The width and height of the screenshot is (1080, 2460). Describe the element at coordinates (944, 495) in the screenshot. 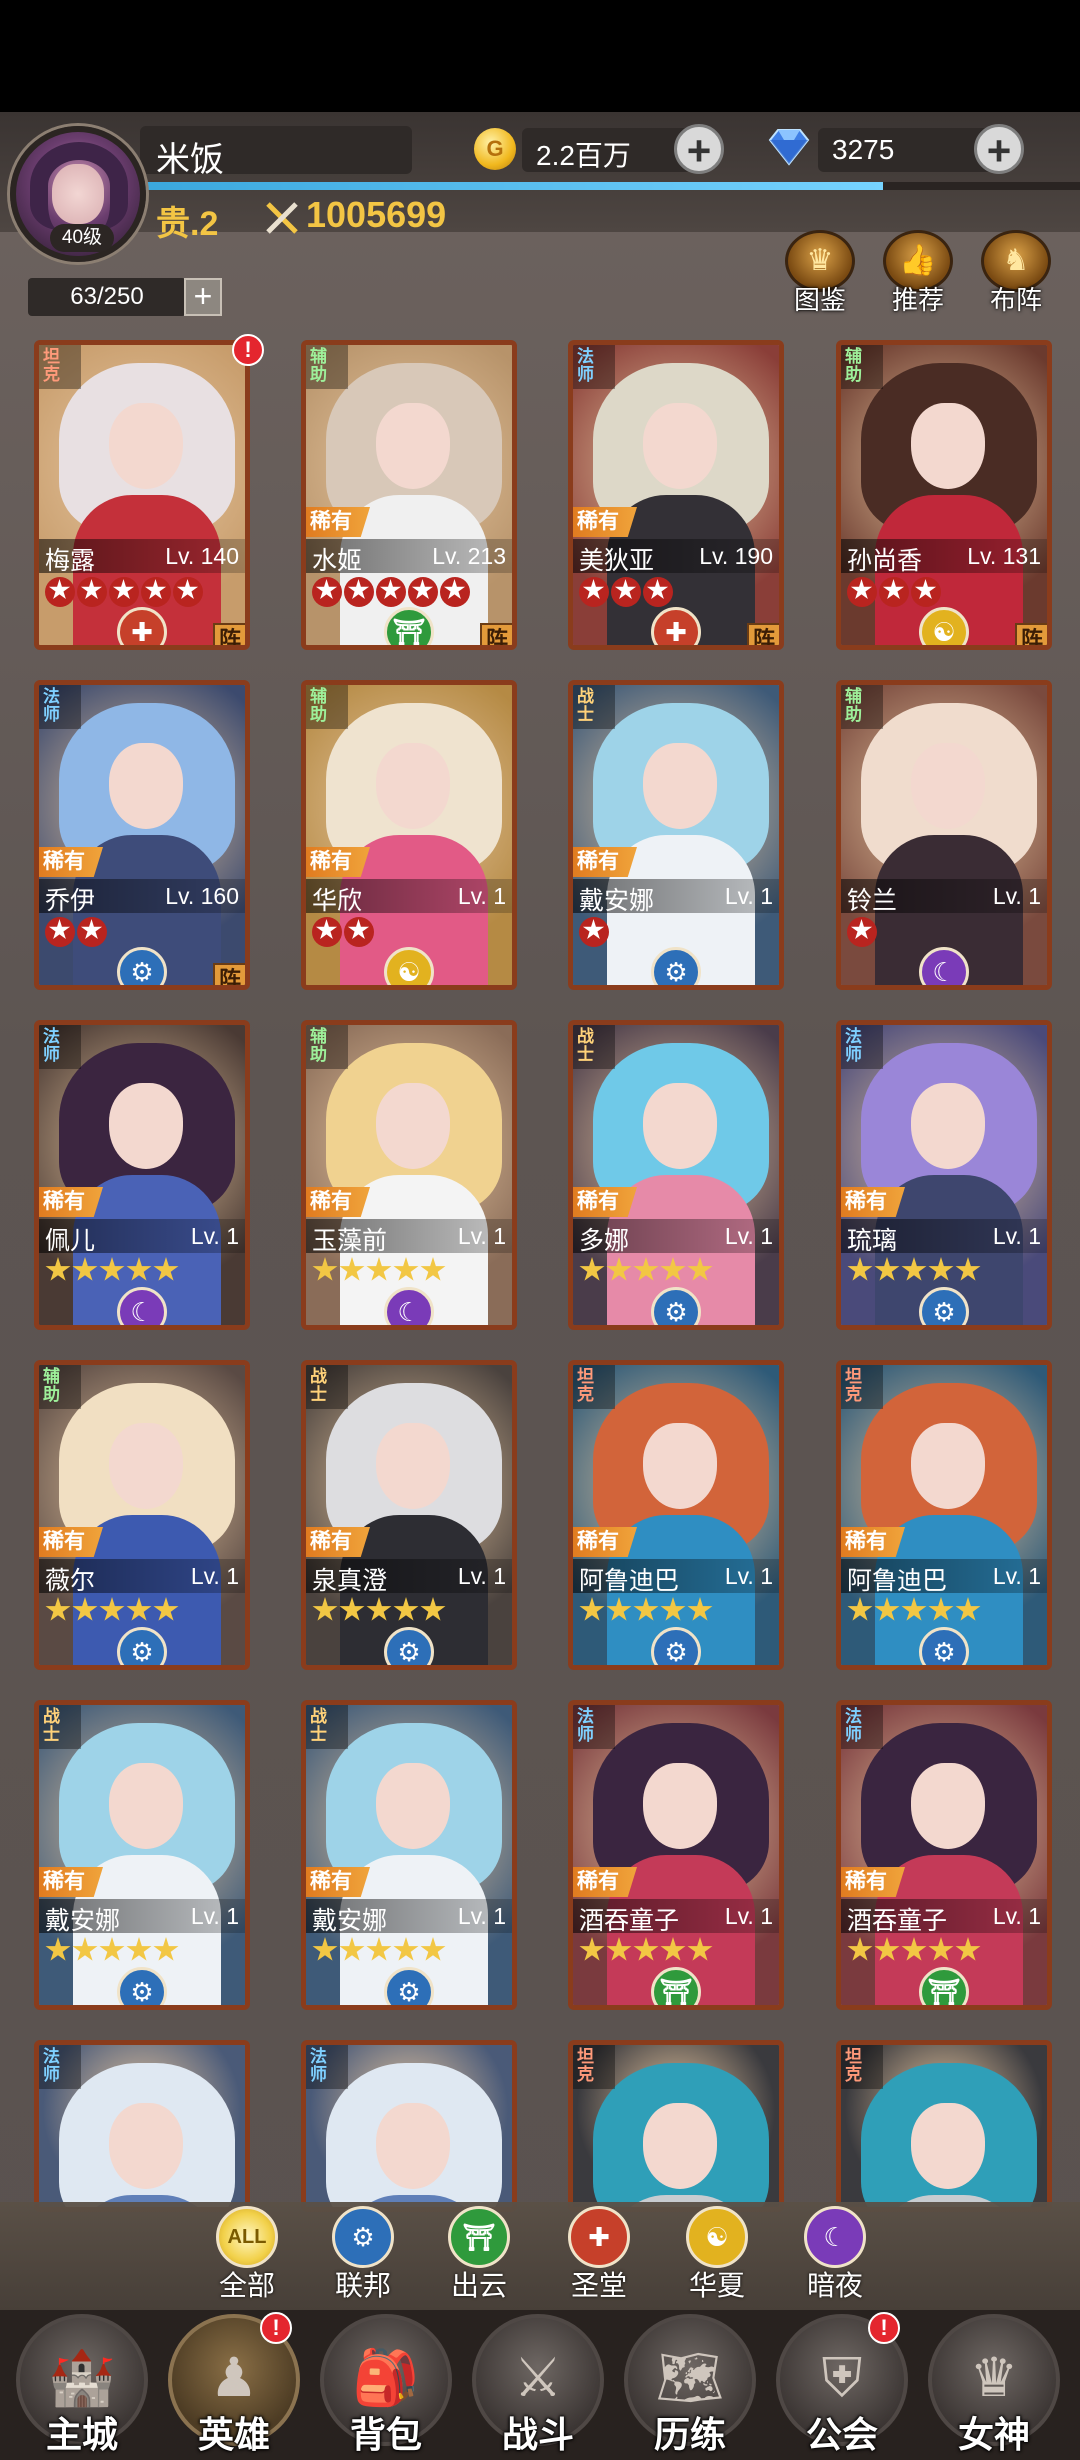

I see `hero-card: 辅助 孙尚香 Lv. 131 ☯ 阵` at that location.